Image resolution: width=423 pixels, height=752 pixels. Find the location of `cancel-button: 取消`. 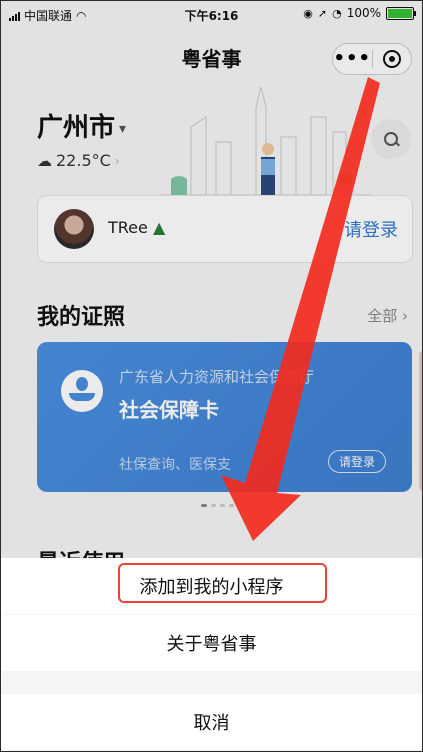

cancel-button: 取消 is located at coordinates (211, 722).